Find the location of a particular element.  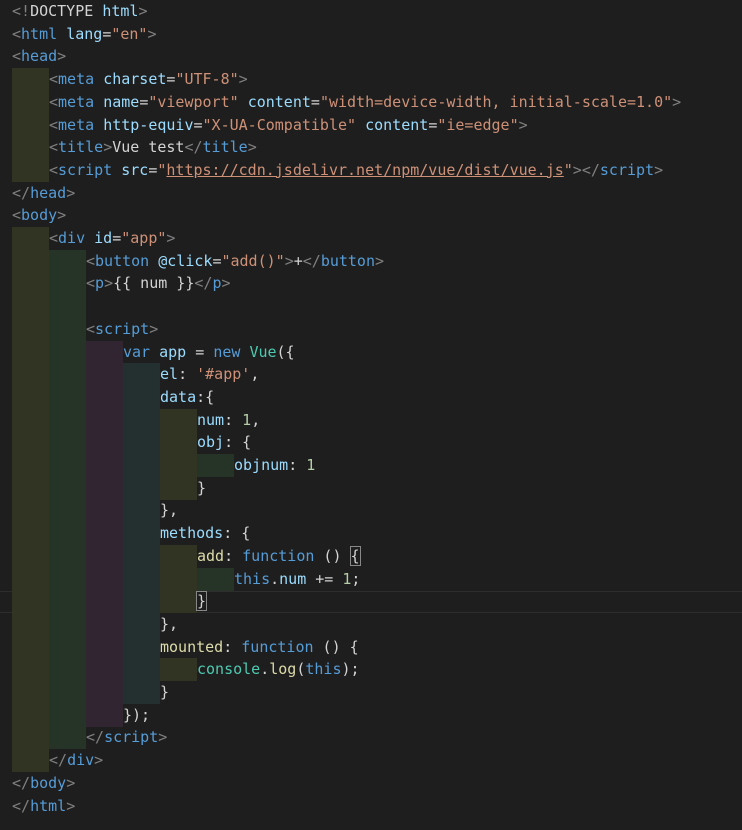

code-line: num: 1, is located at coordinates (371, 420).